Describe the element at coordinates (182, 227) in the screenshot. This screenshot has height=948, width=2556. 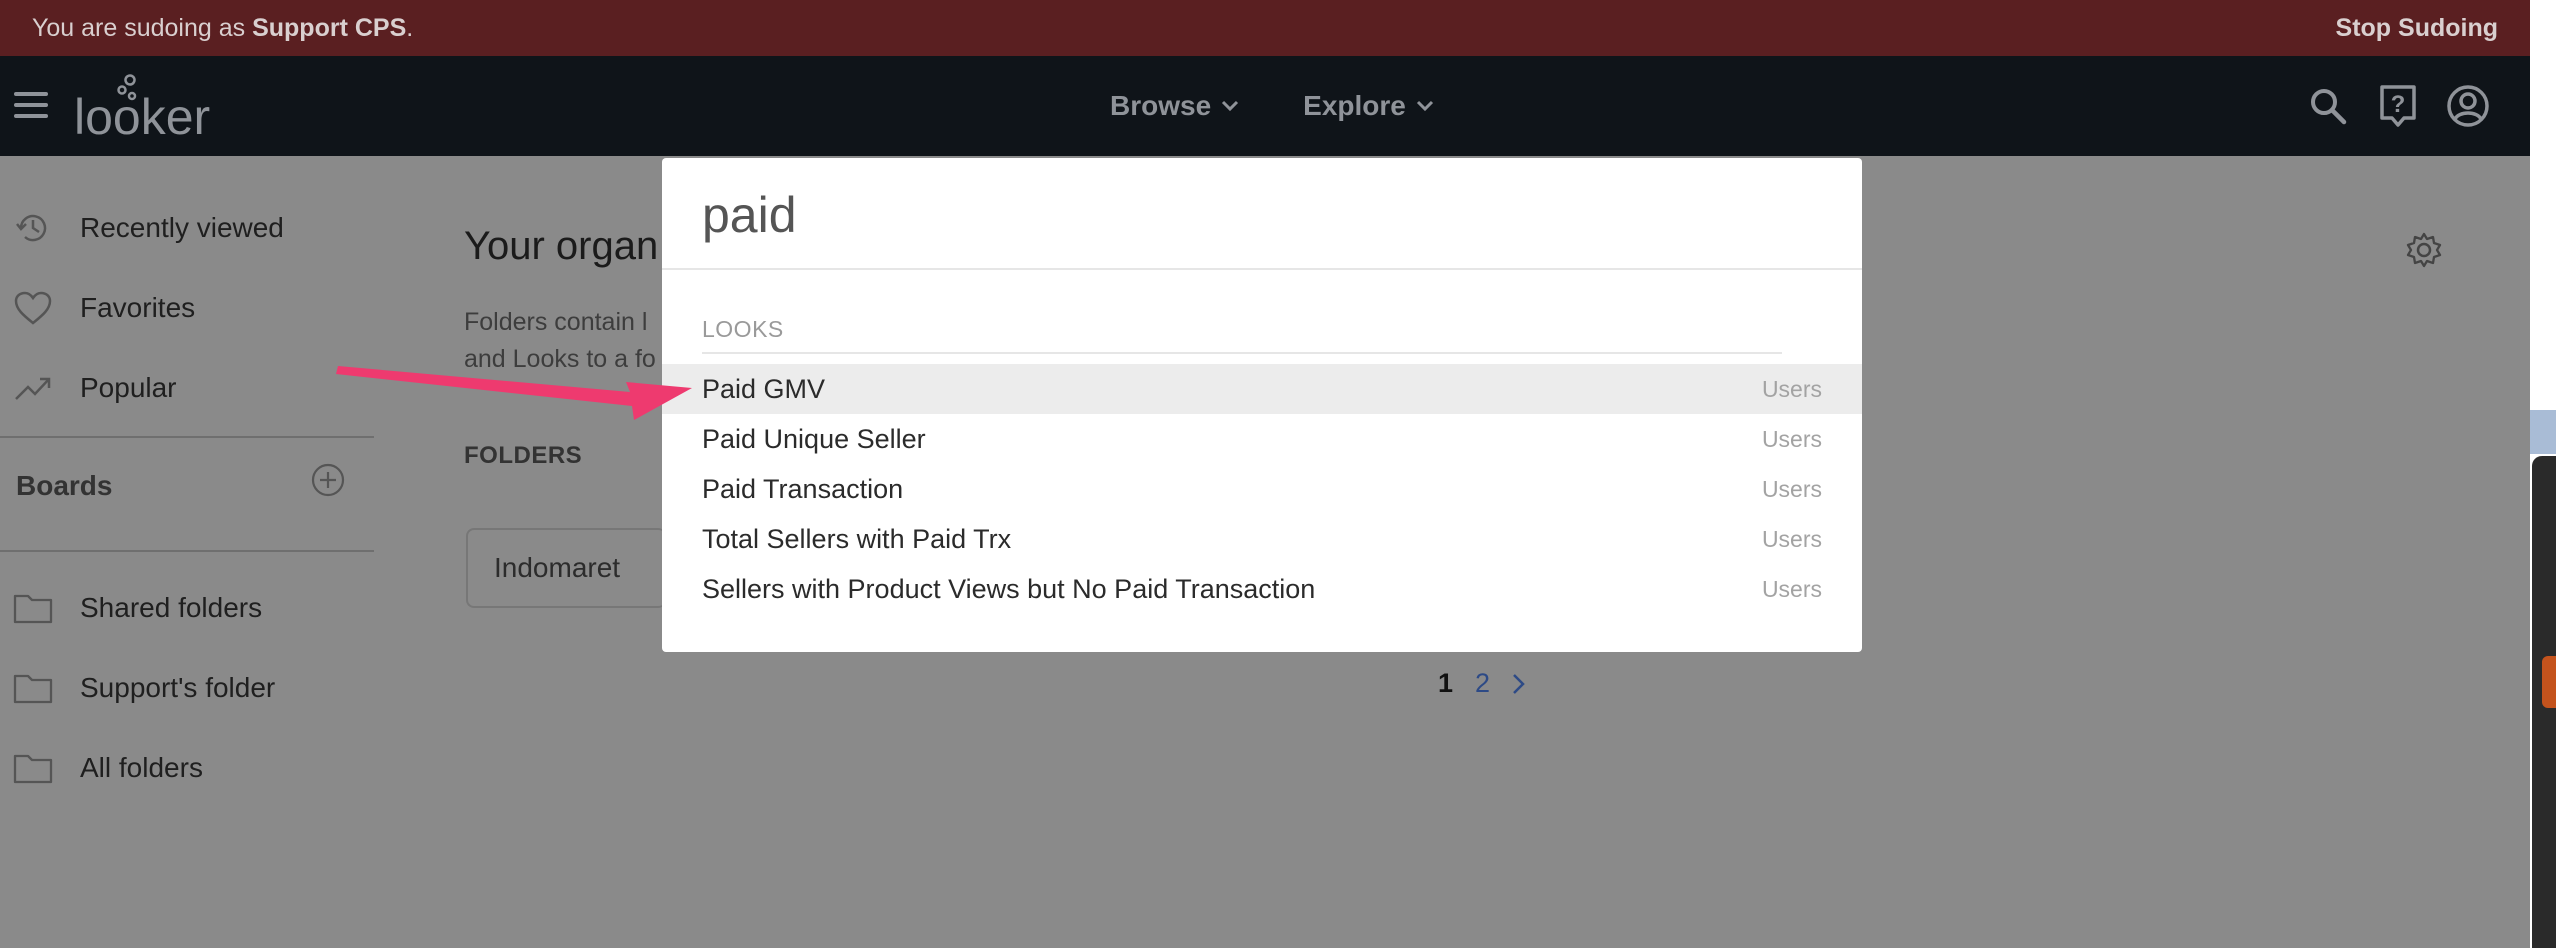
I see `sidebar-item-label: Recently viewed` at that location.